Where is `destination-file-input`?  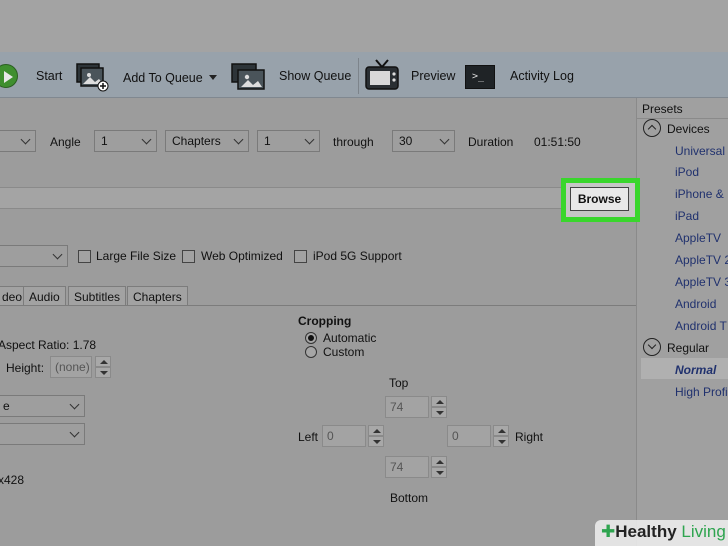
destination-file-input is located at coordinates (283, 198).